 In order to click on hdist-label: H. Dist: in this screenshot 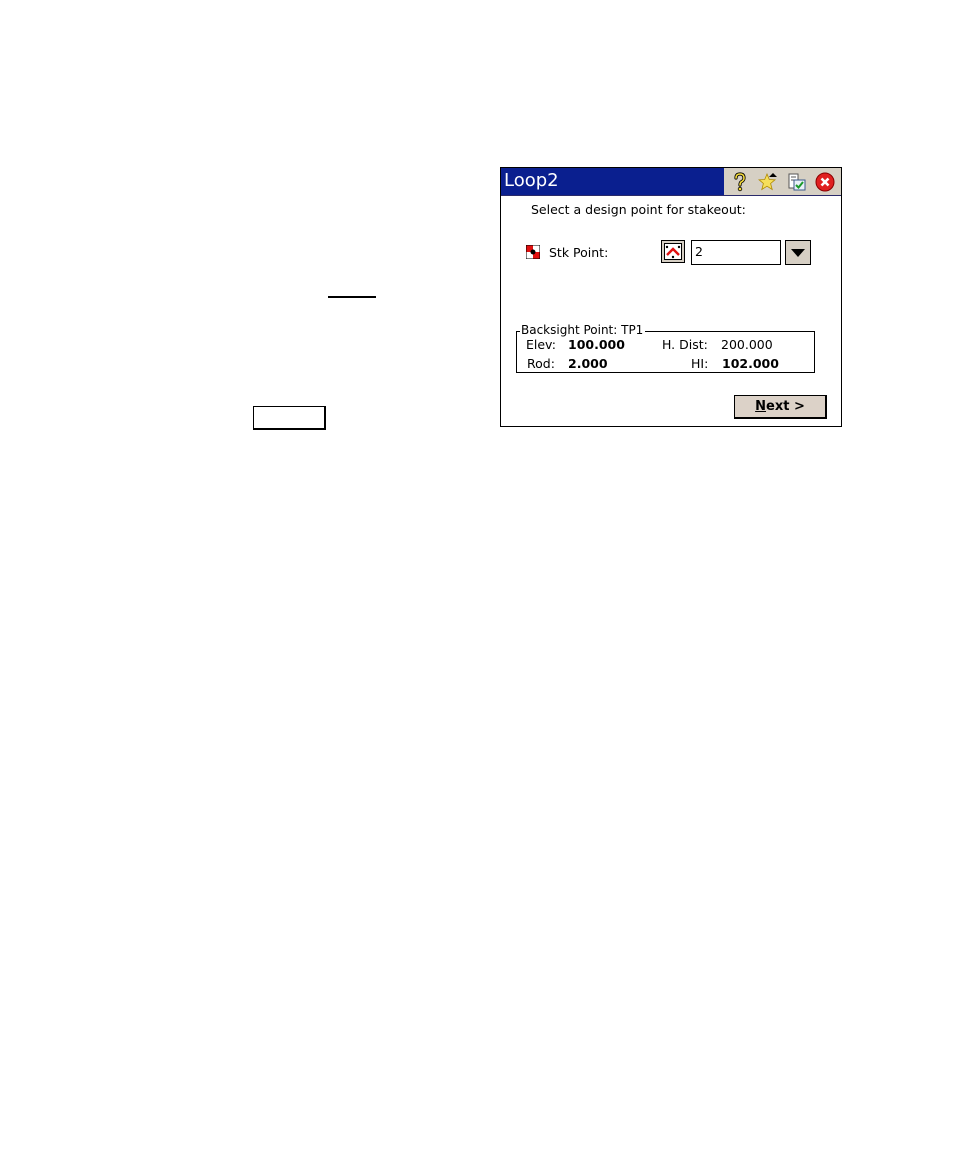, I will do `click(685, 344)`.